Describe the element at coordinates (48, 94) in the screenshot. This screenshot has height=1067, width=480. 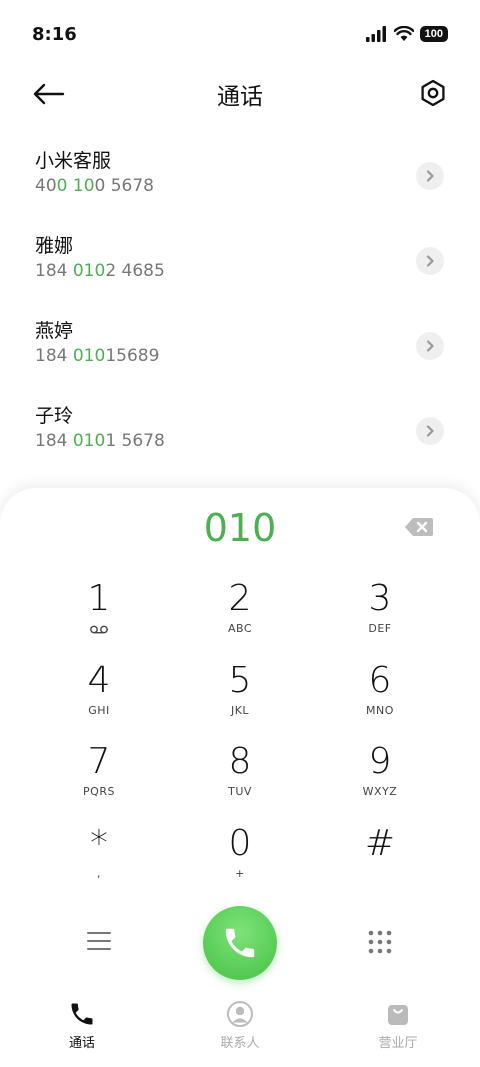
I see `back-arrow-icon` at that location.